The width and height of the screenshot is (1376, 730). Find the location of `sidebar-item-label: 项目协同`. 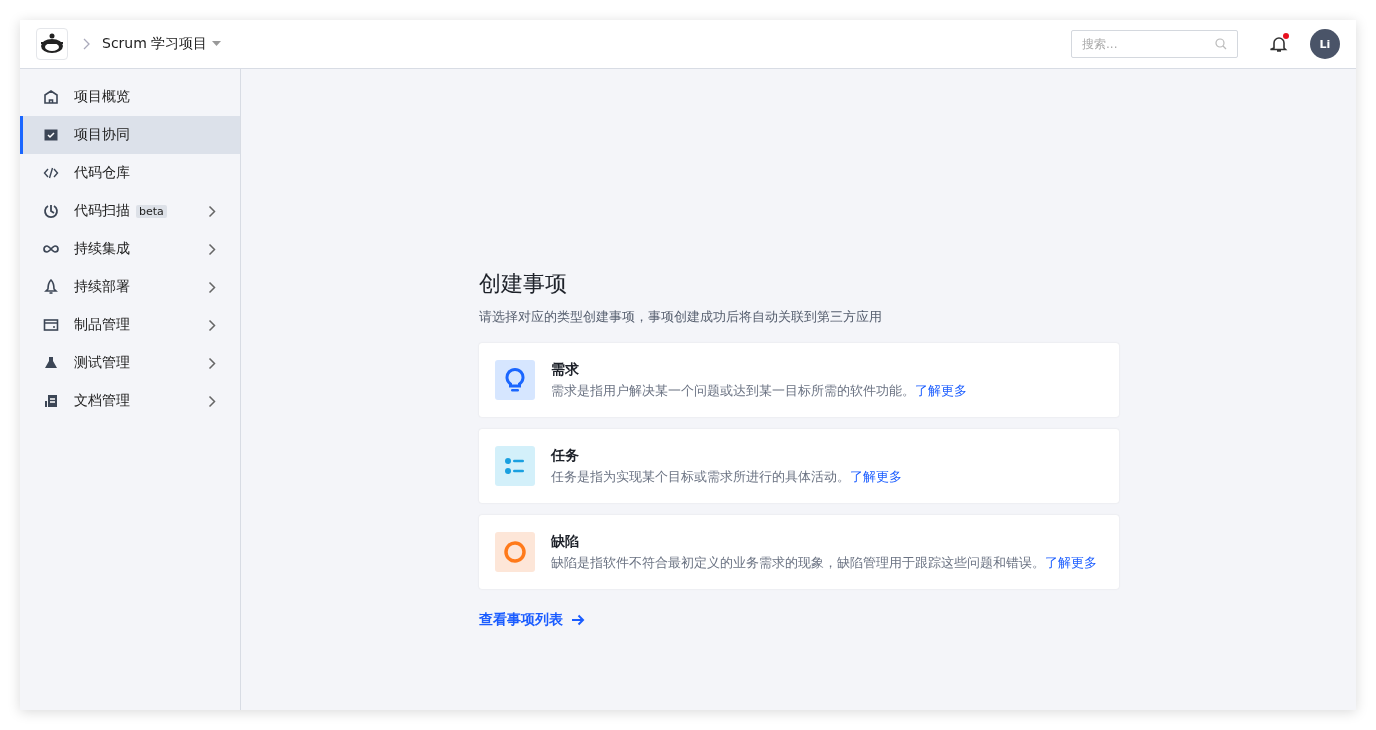

sidebar-item-label: 项目协同 is located at coordinates (102, 135).